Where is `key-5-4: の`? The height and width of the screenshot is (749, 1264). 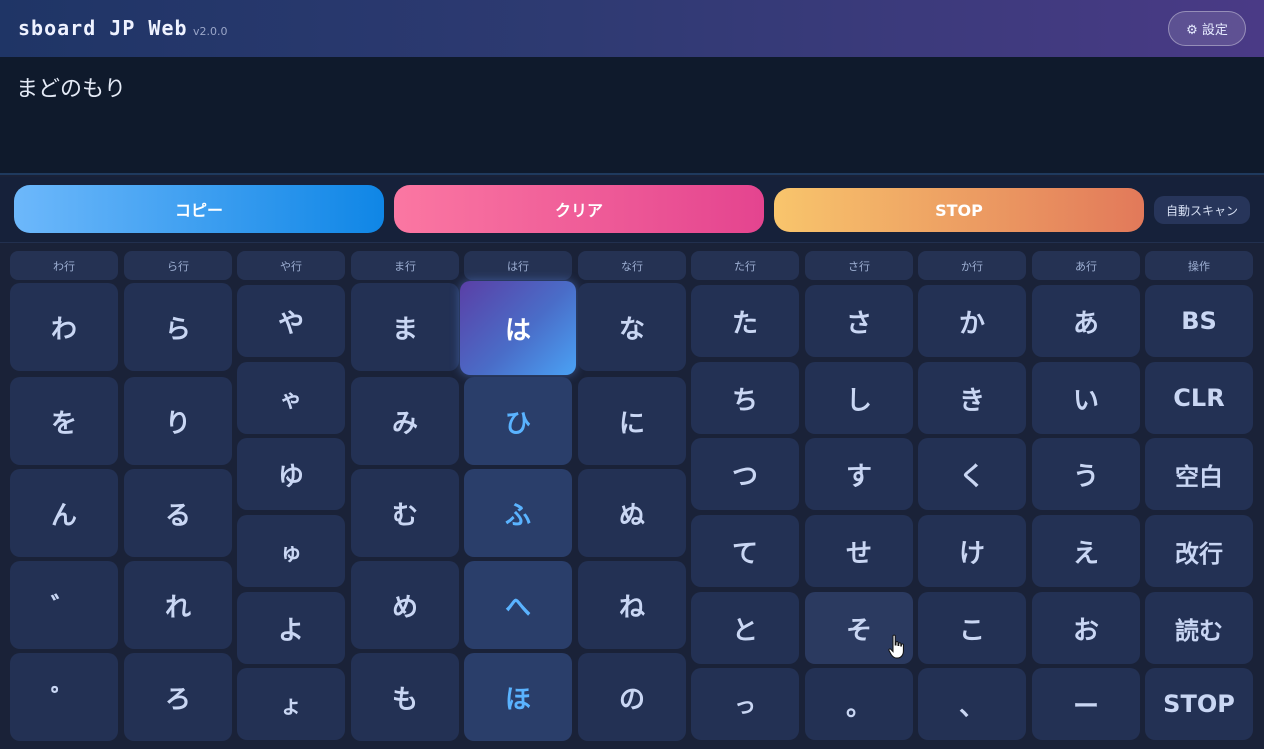
key-5-4: の is located at coordinates (632, 697).